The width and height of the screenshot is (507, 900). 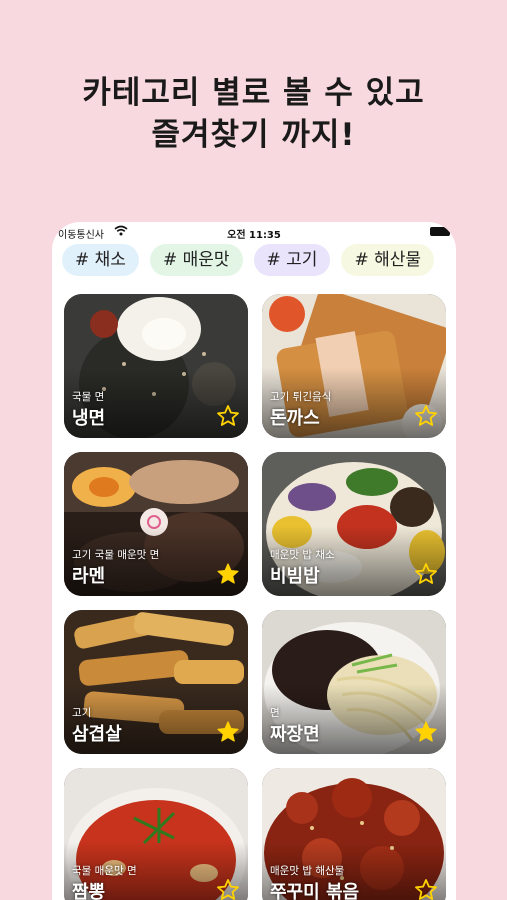 I want to click on promo-headline: 카테고리 별로 볼 수 있고 즐겨찾기 까지!, so click(x=253, y=114).